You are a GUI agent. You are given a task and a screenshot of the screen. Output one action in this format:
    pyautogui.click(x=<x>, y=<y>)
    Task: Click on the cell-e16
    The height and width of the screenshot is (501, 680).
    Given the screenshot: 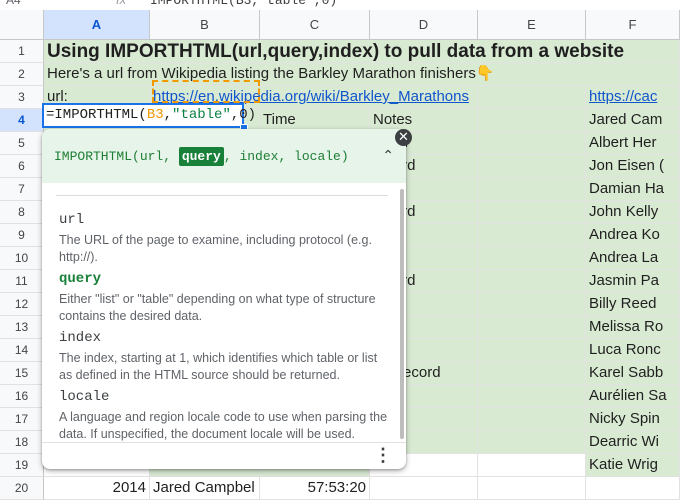 What is the action you would take?
    pyautogui.click(x=532, y=396)
    